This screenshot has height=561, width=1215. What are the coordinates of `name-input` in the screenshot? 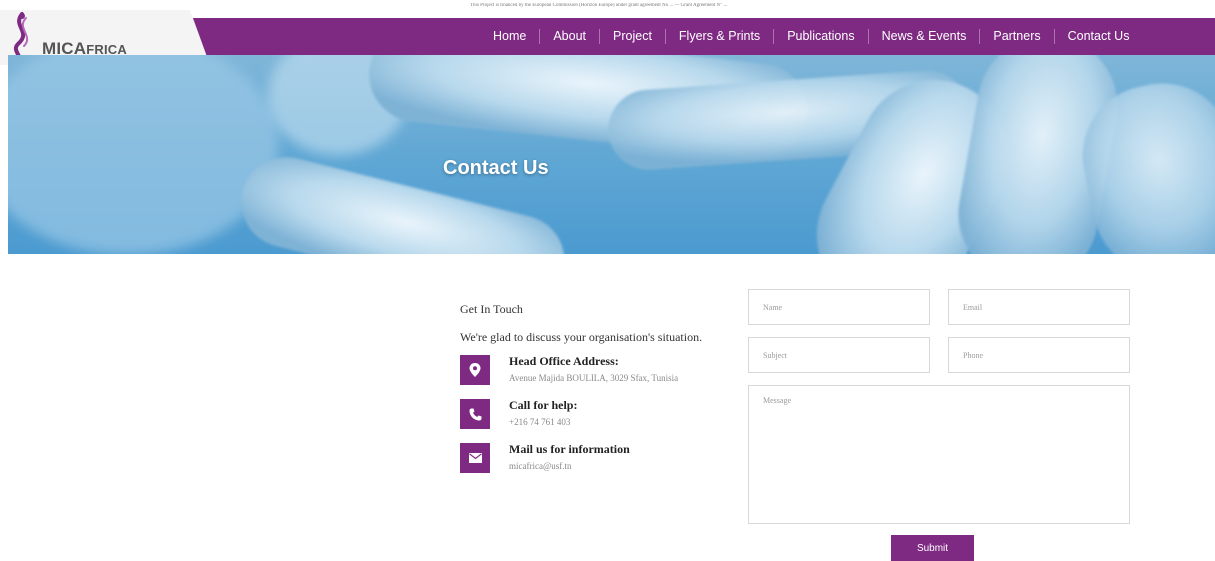 It's located at (839, 307).